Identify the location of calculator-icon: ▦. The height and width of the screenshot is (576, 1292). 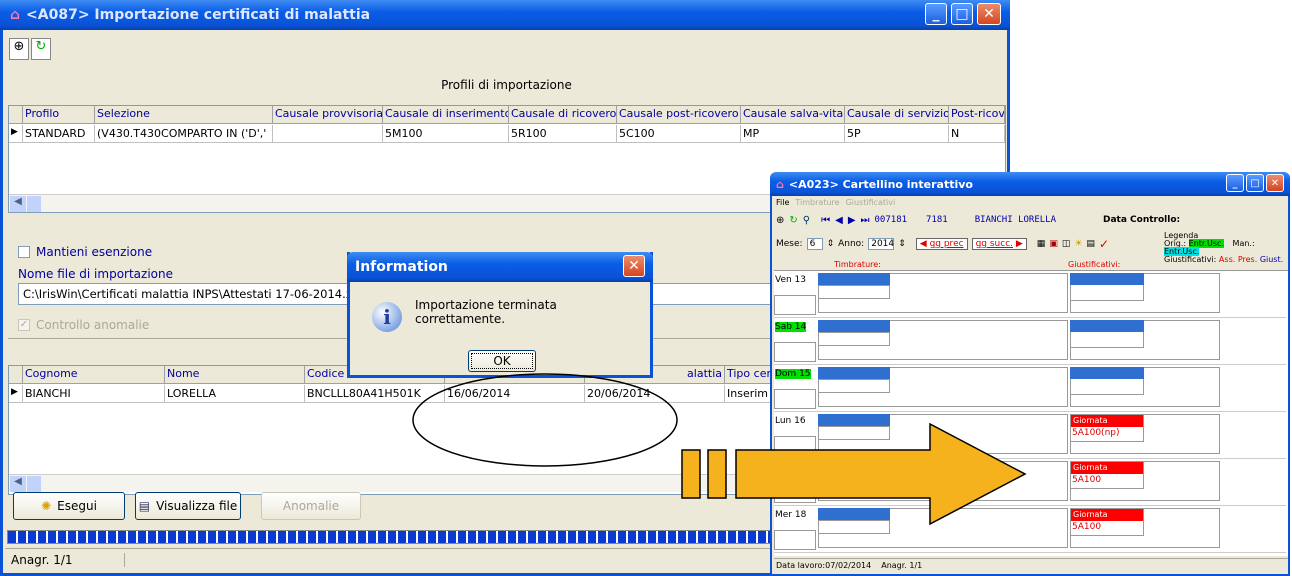
(1041, 244).